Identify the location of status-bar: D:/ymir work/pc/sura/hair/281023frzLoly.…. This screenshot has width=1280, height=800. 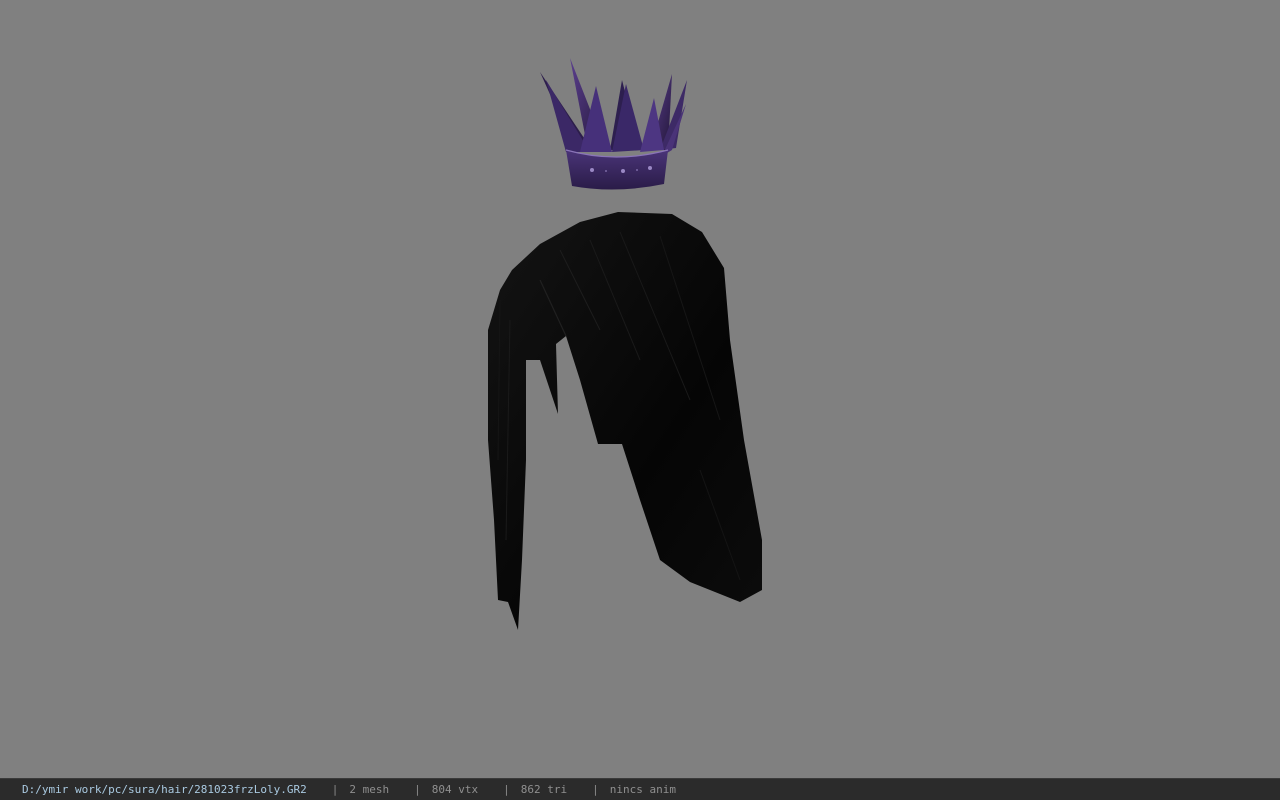
(640, 789).